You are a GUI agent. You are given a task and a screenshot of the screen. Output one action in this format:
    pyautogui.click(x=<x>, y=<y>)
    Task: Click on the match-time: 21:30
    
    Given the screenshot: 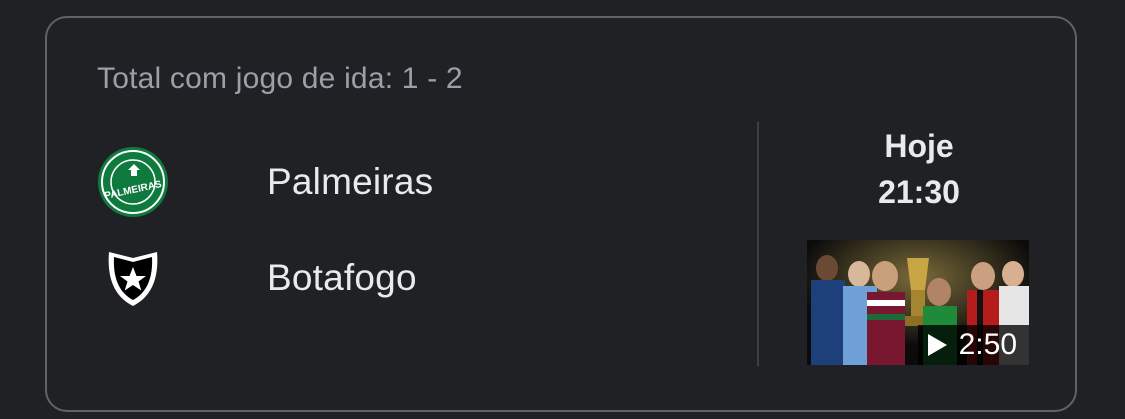 What is the action you would take?
    pyautogui.click(x=919, y=192)
    